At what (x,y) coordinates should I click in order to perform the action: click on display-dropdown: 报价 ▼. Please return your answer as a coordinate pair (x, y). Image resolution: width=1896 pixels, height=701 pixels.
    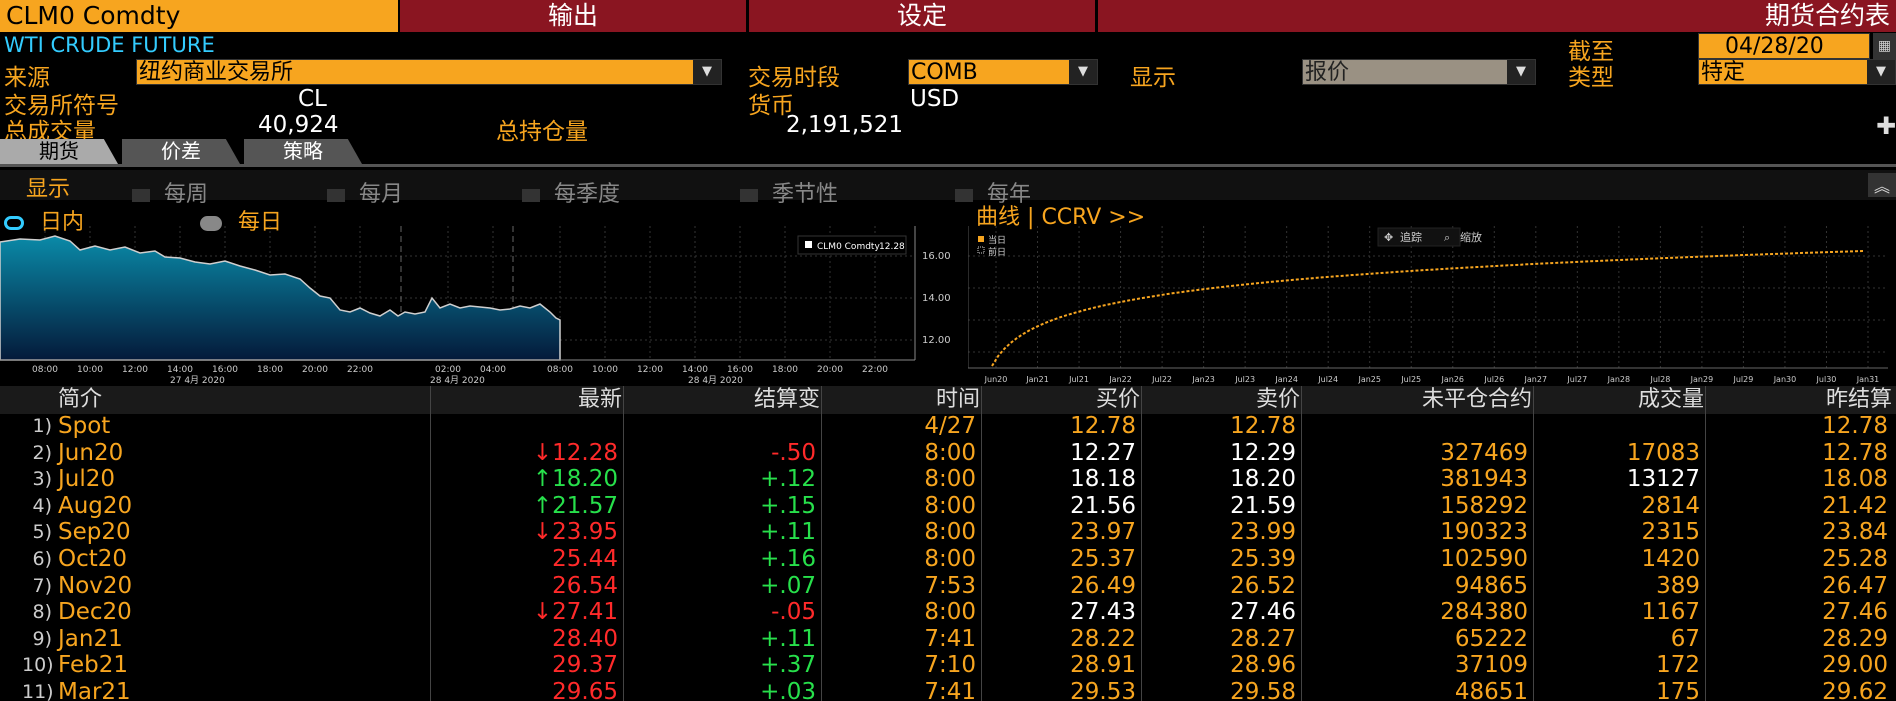
    Looking at the image, I should click on (1419, 72).